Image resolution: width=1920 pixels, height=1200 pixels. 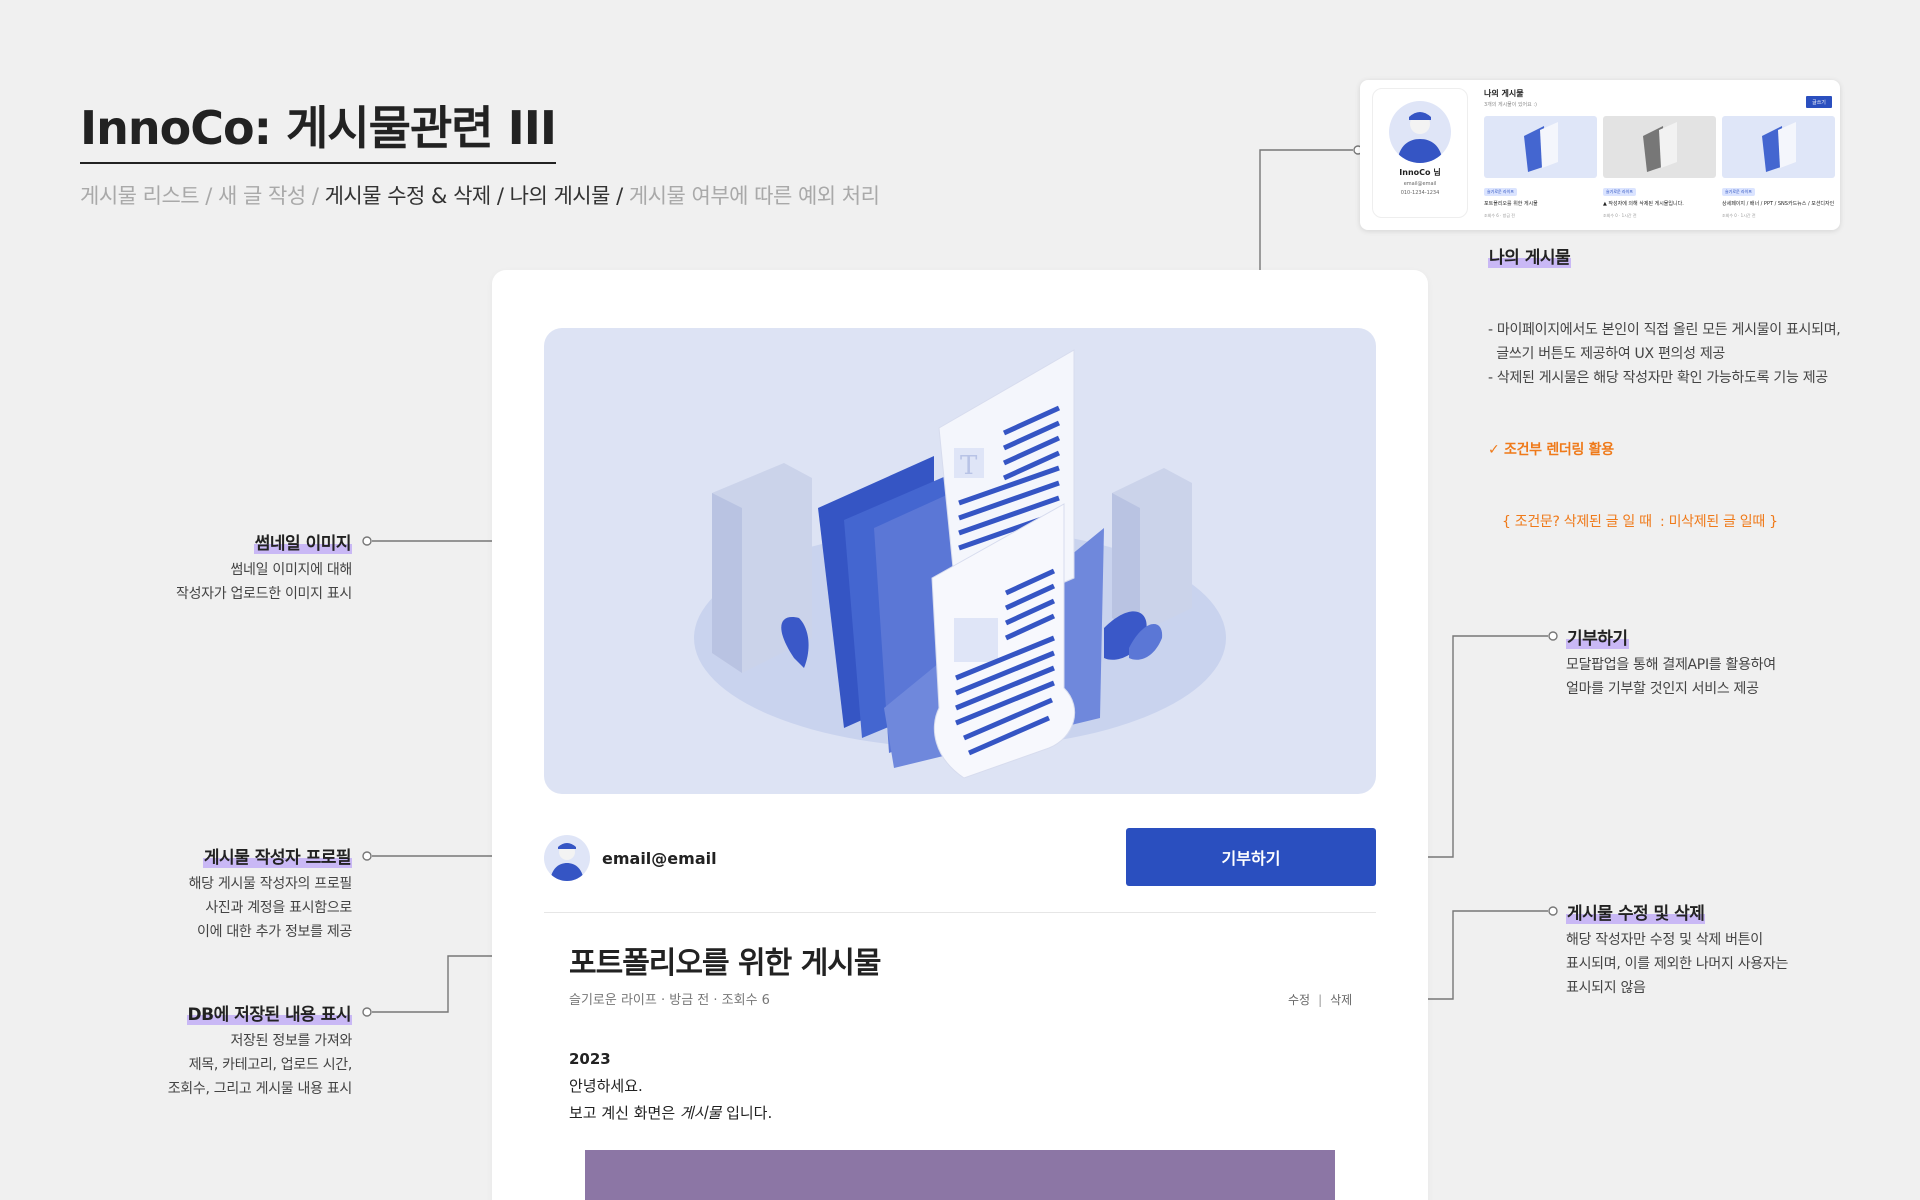 What do you see at coordinates (669, 1000) in the screenshot?
I see `post-meta: 슬기로운 라이프 · 방금 전 · 조회수 6` at bounding box center [669, 1000].